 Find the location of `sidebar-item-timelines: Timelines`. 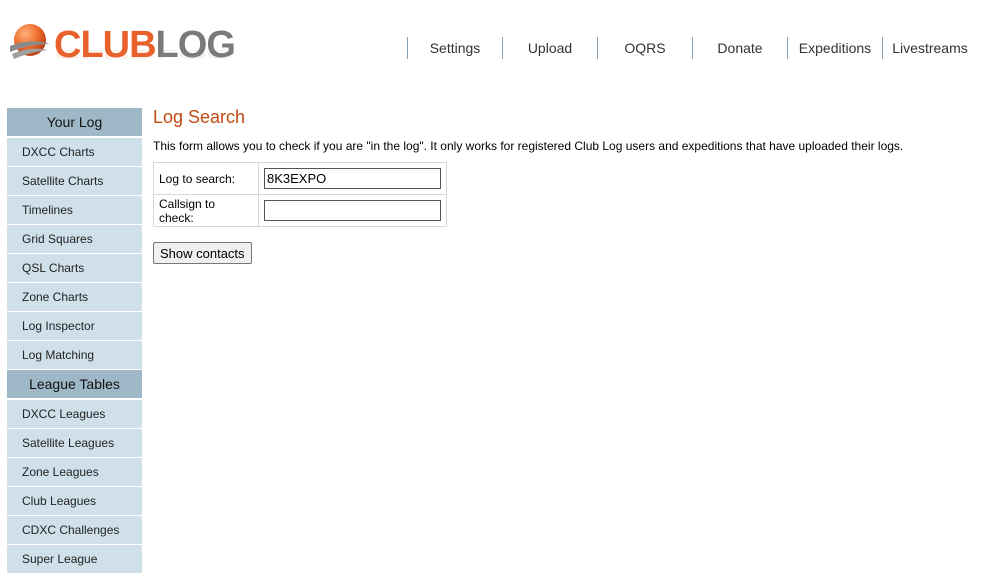

sidebar-item-timelines: Timelines is located at coordinates (74, 210).